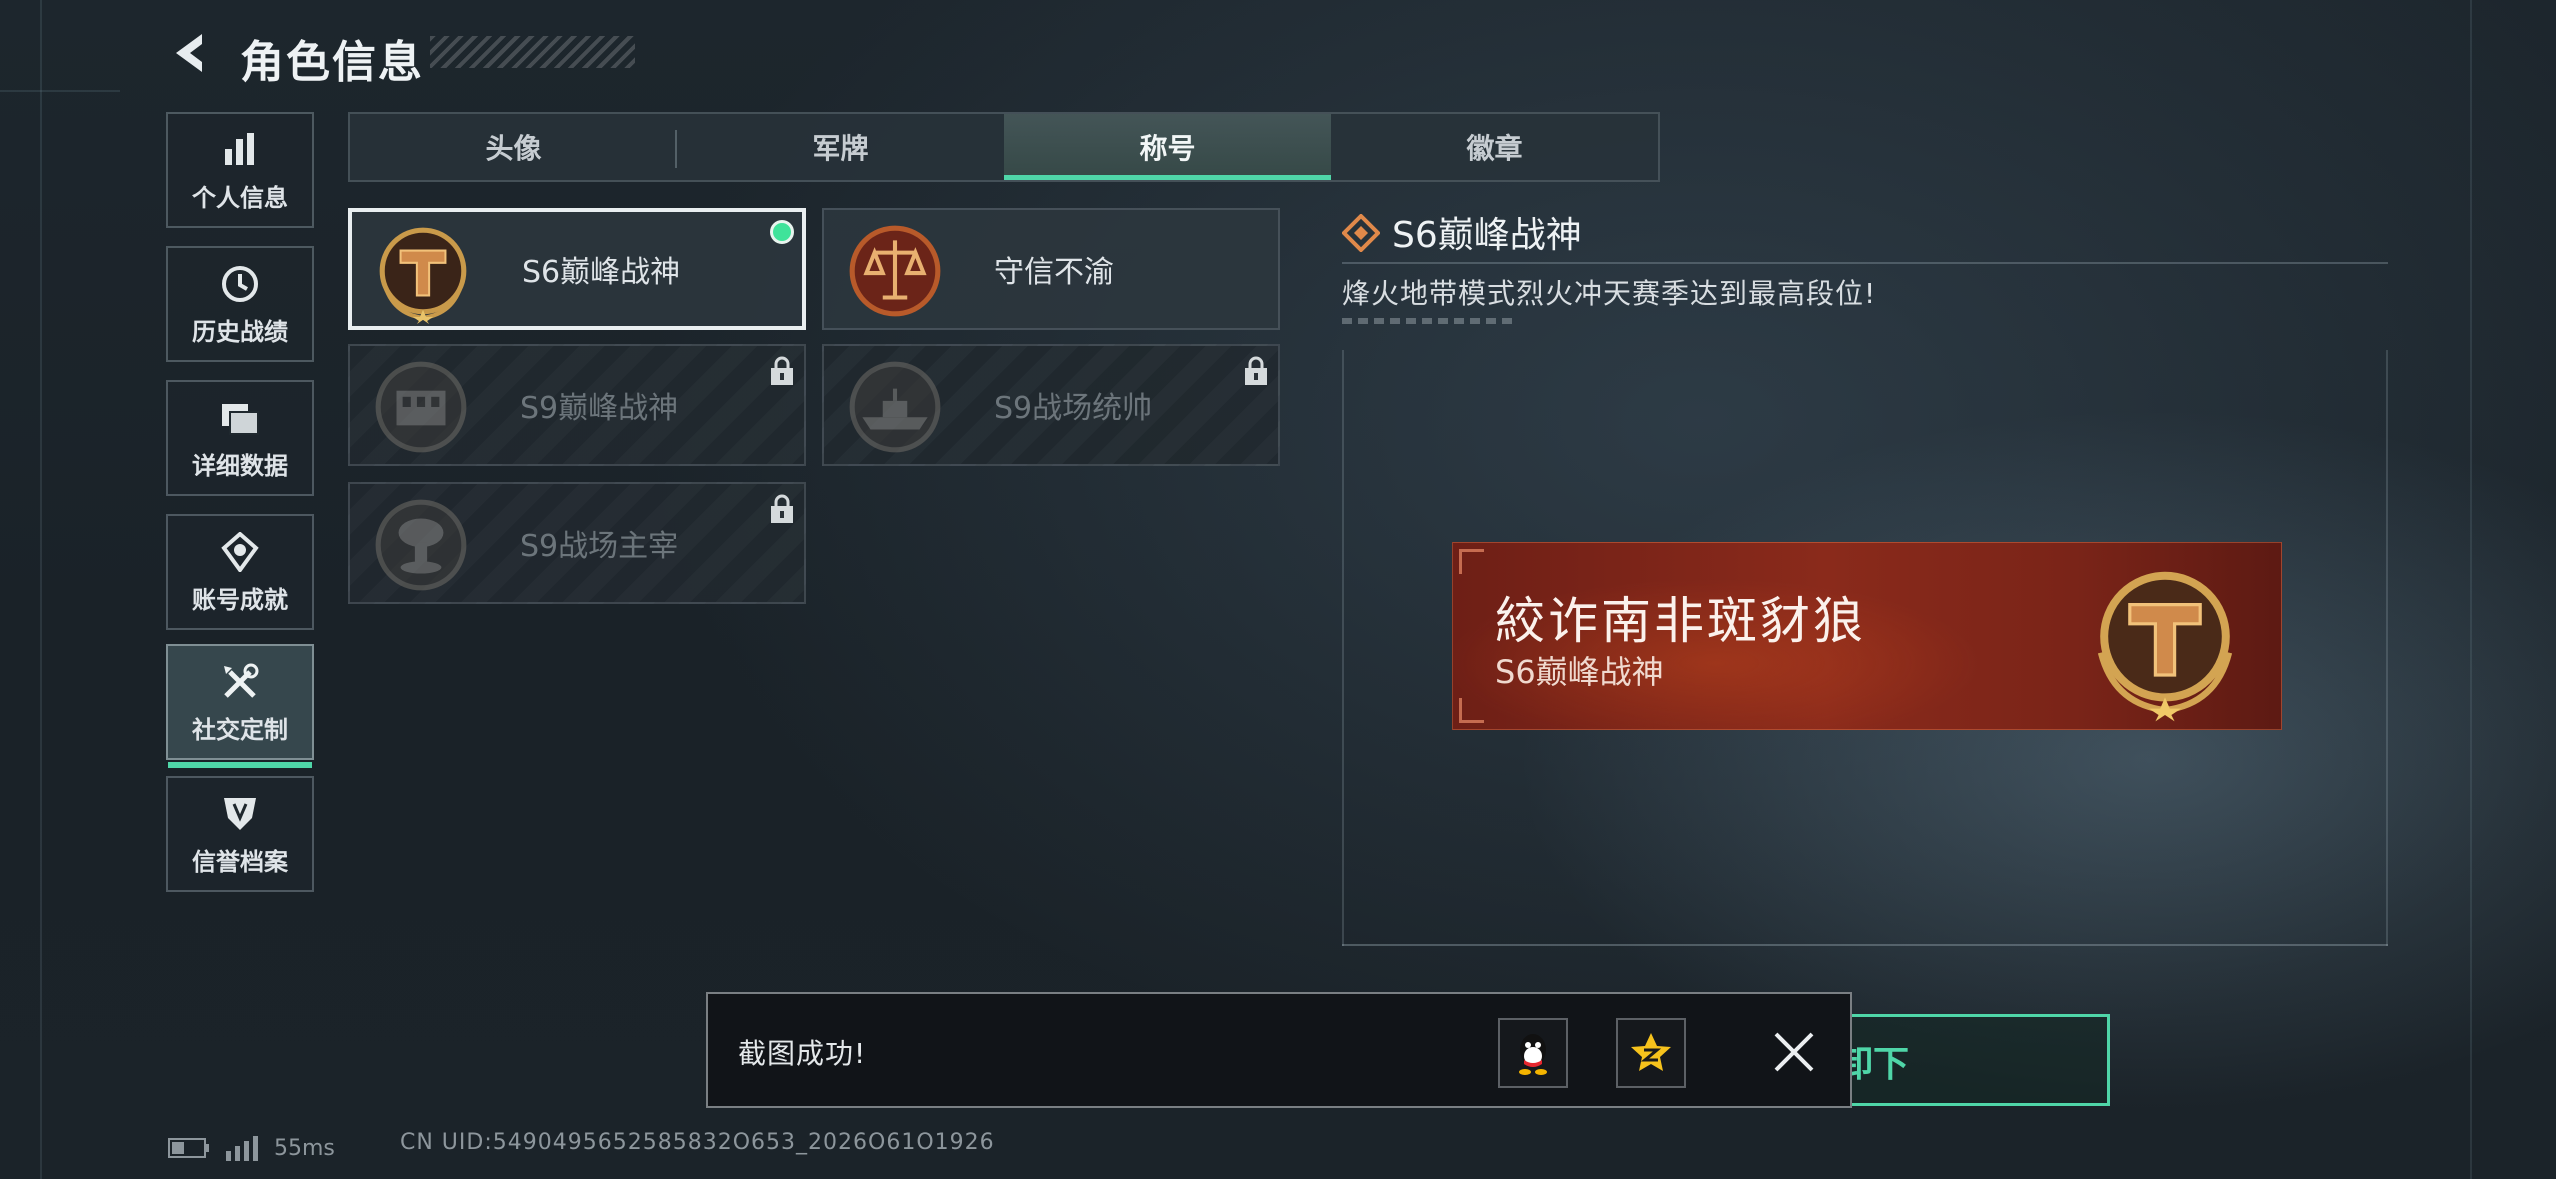 The image size is (2556, 1179). I want to click on tab-badge: 徽章, so click(1494, 147).